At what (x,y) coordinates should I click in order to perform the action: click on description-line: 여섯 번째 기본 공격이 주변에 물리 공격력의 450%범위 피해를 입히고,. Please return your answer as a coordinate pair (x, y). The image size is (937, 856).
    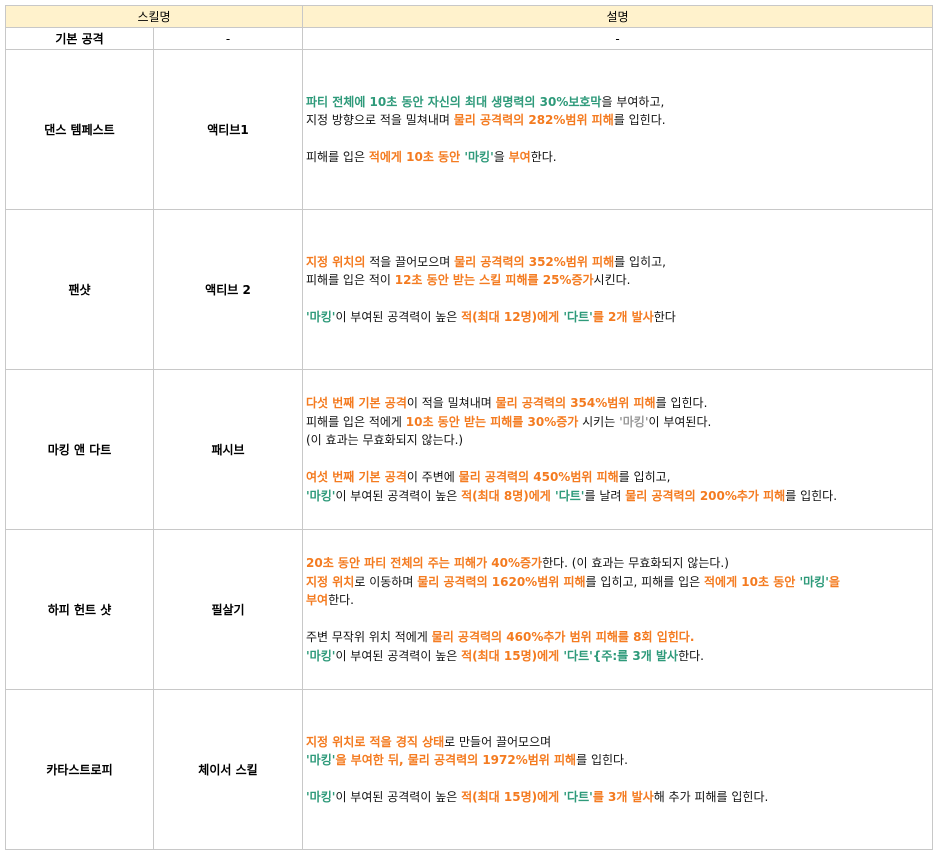
    Looking at the image, I should click on (619, 477).